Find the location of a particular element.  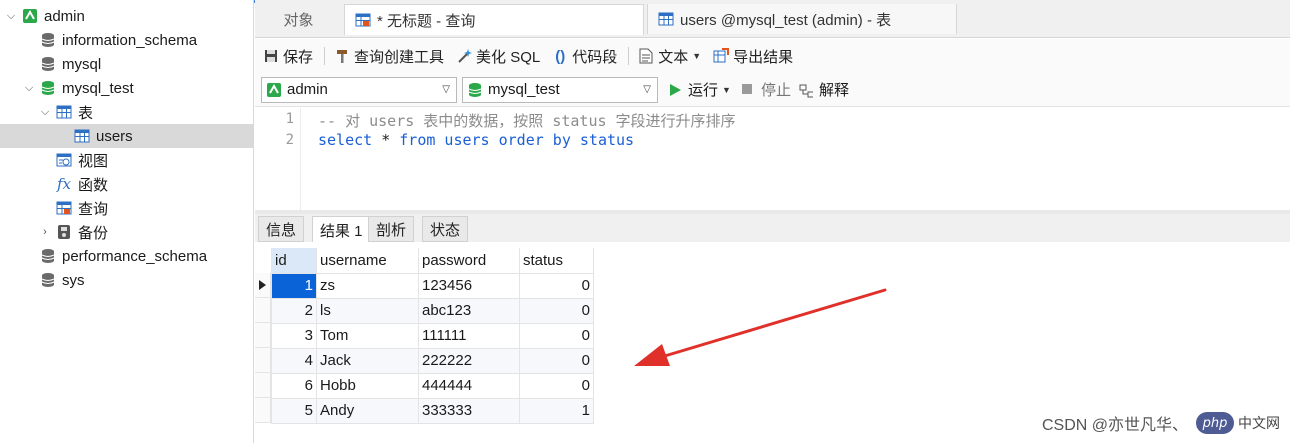

run-button: 运行 ▼ is located at coordinates (699, 89).